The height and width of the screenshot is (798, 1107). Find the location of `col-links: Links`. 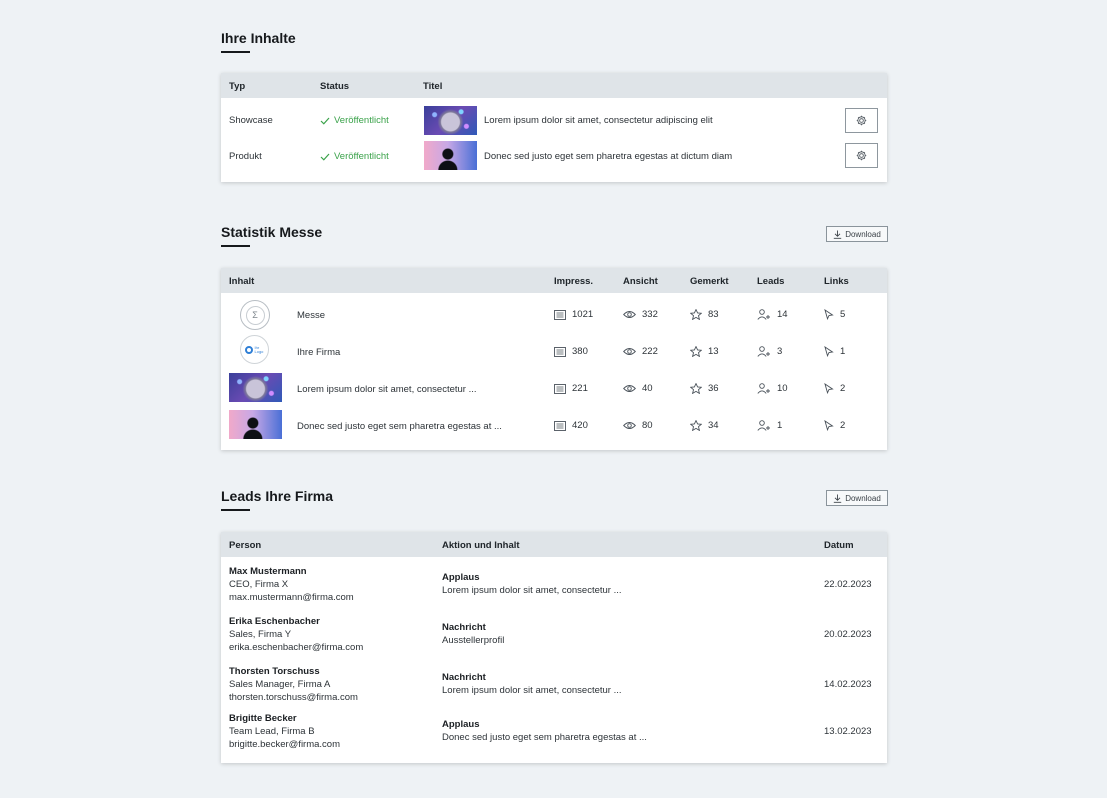

col-links: Links is located at coordinates (836, 281).